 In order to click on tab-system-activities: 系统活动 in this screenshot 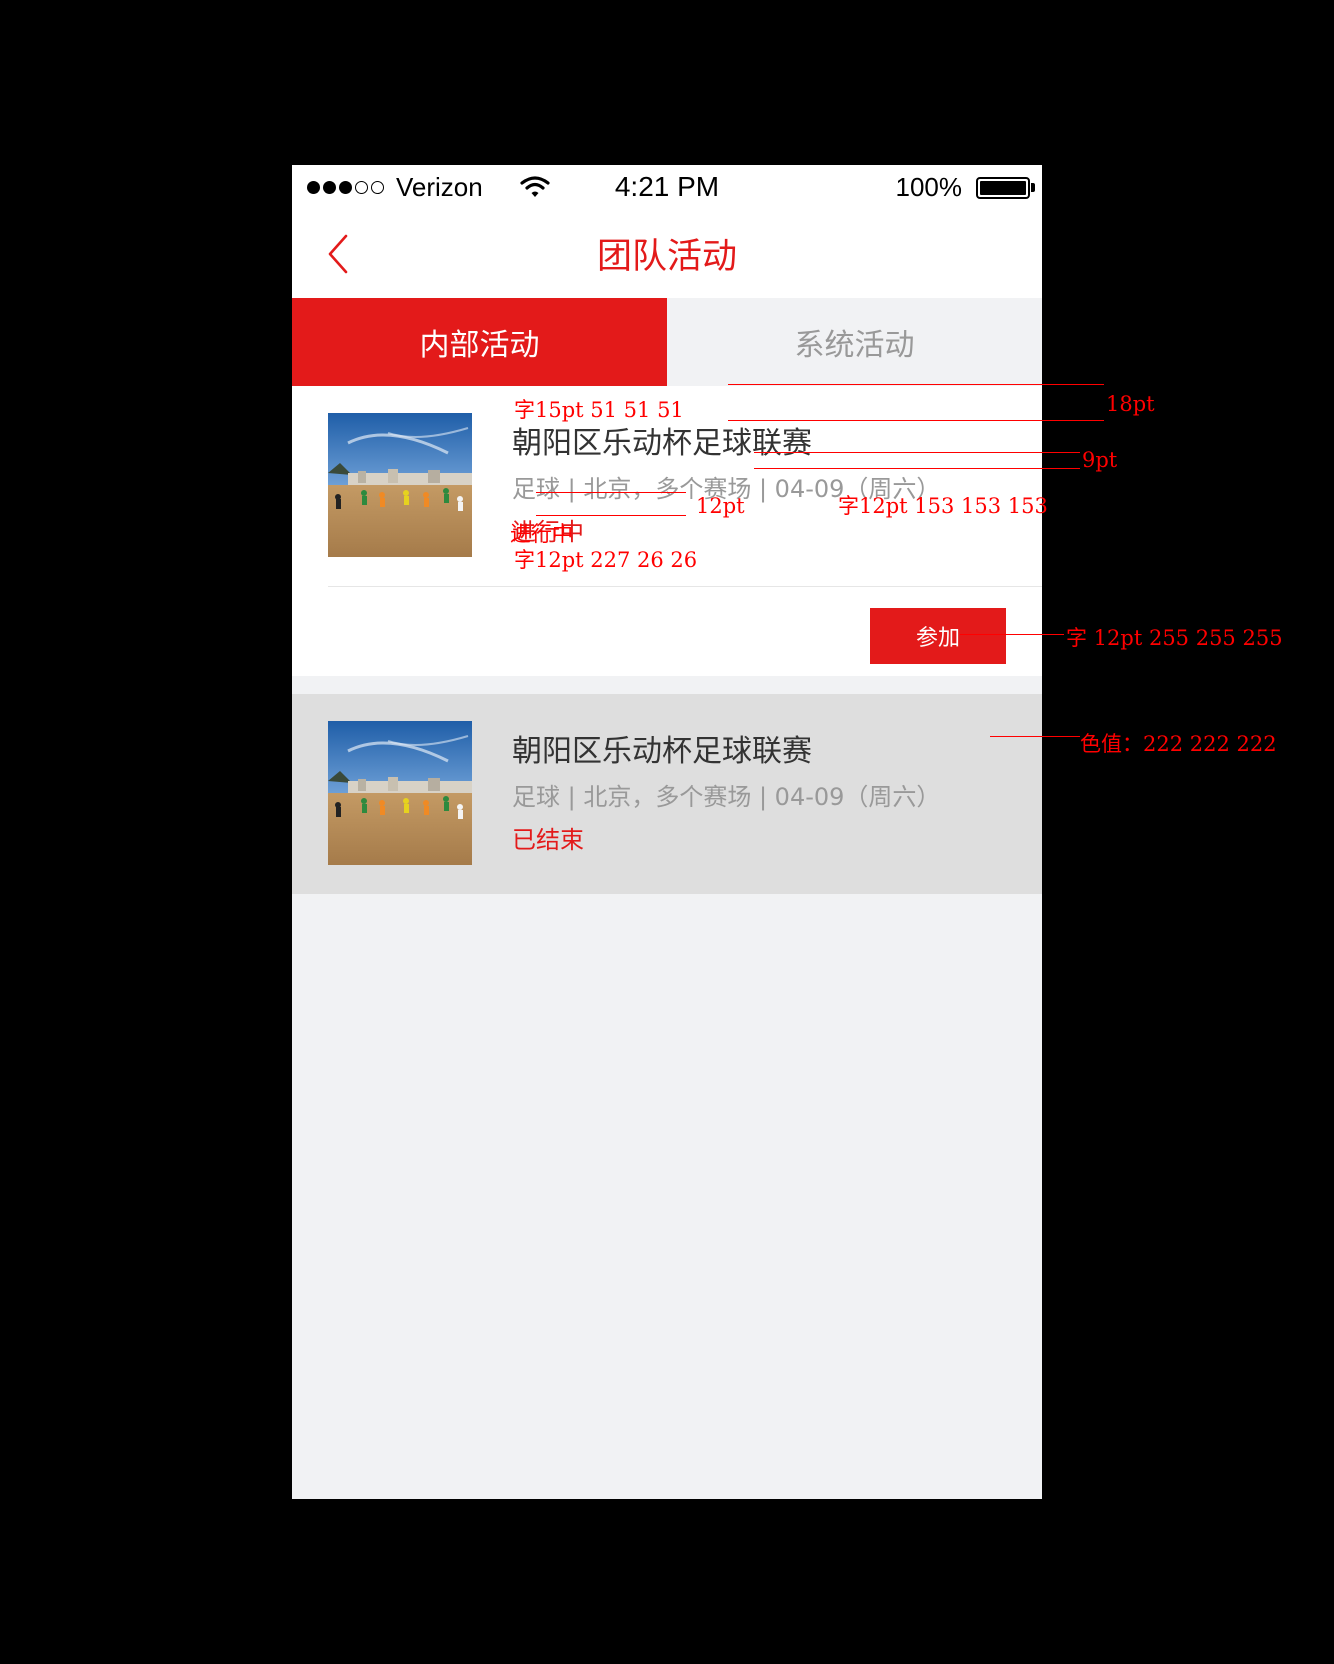, I will do `click(854, 342)`.